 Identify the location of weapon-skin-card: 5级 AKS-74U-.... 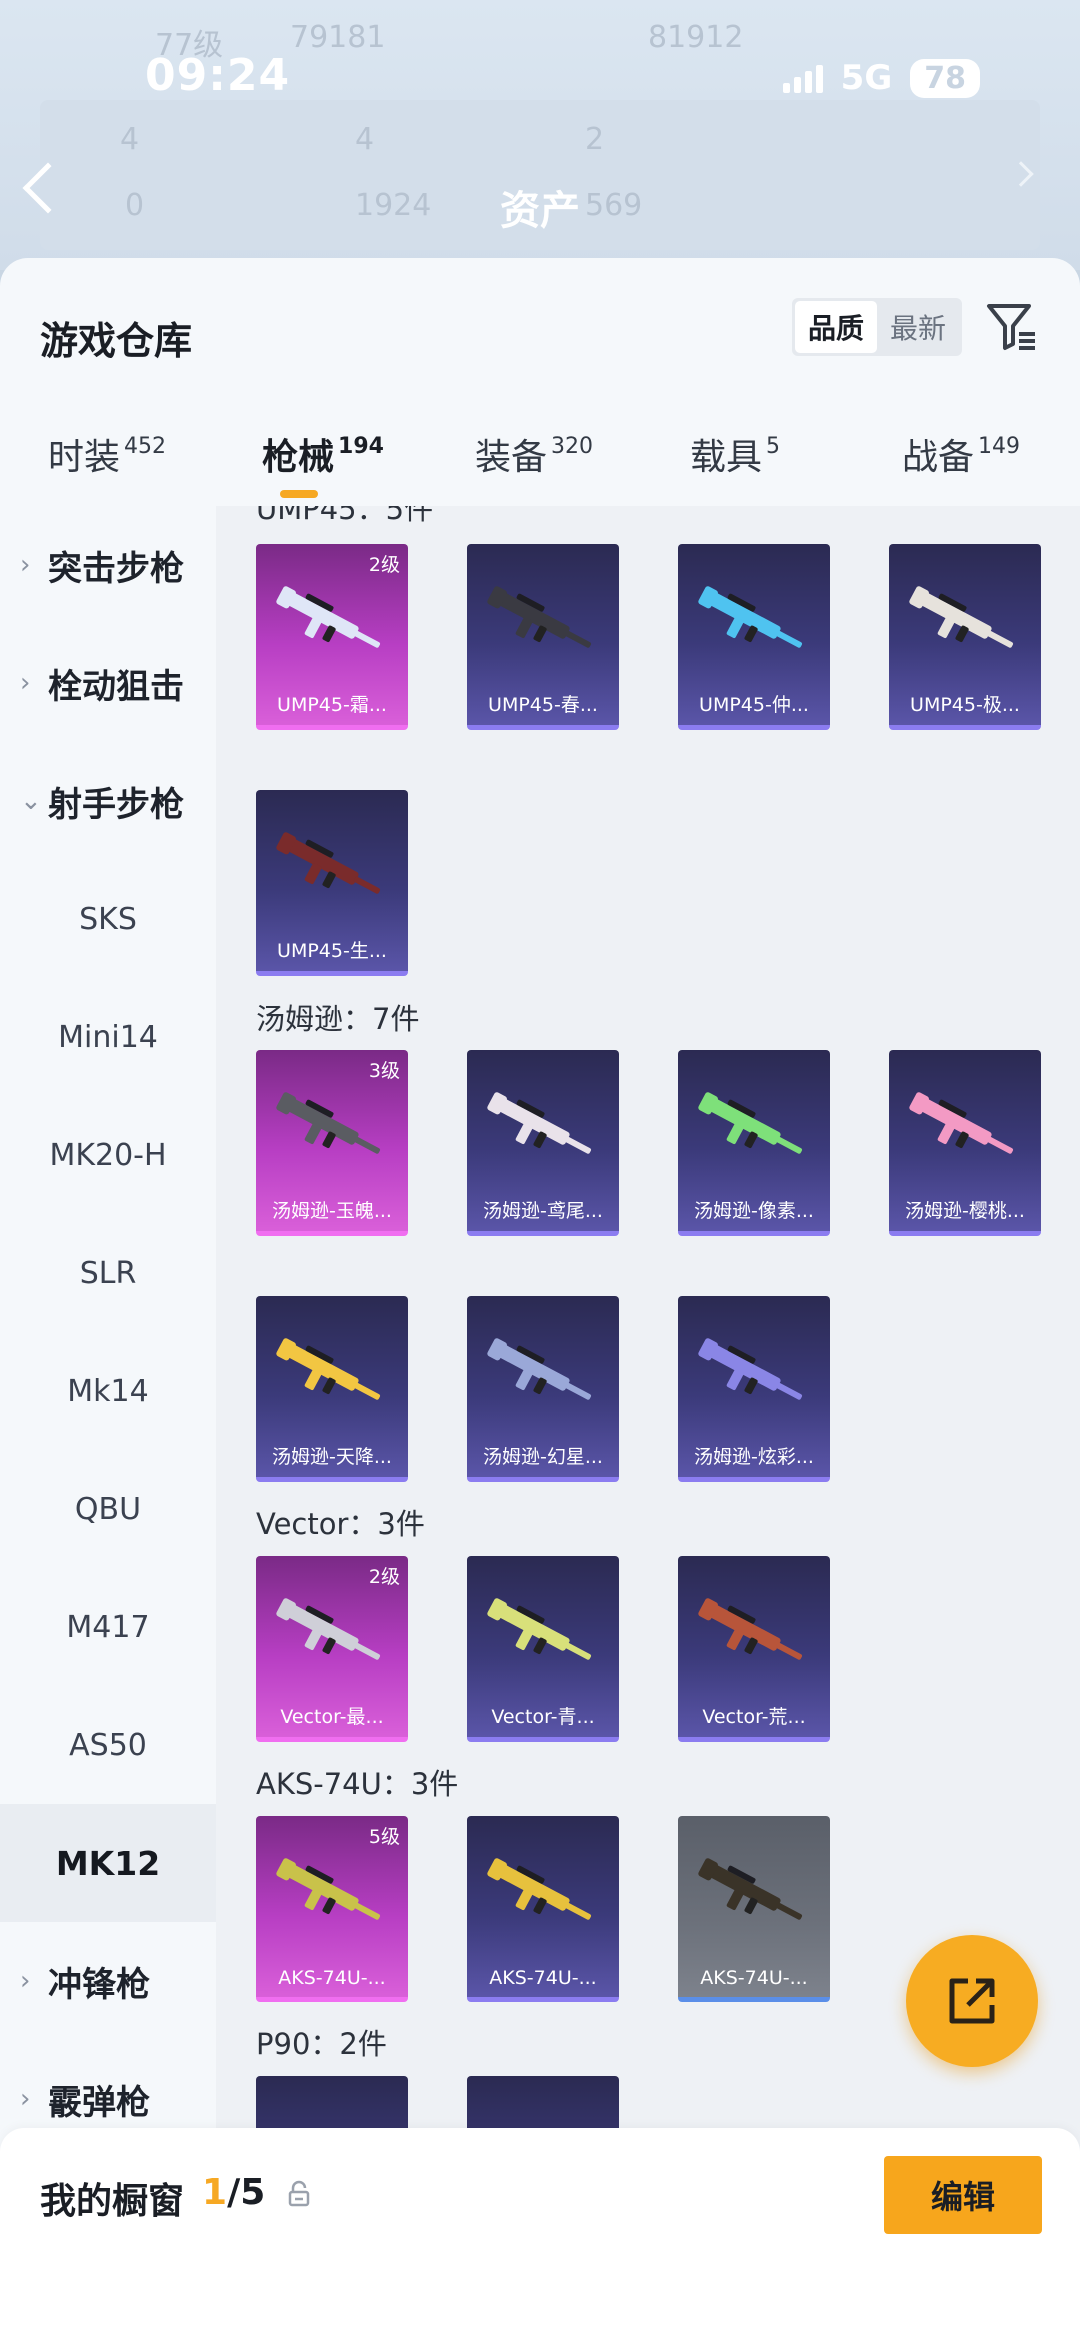
(332, 1909).